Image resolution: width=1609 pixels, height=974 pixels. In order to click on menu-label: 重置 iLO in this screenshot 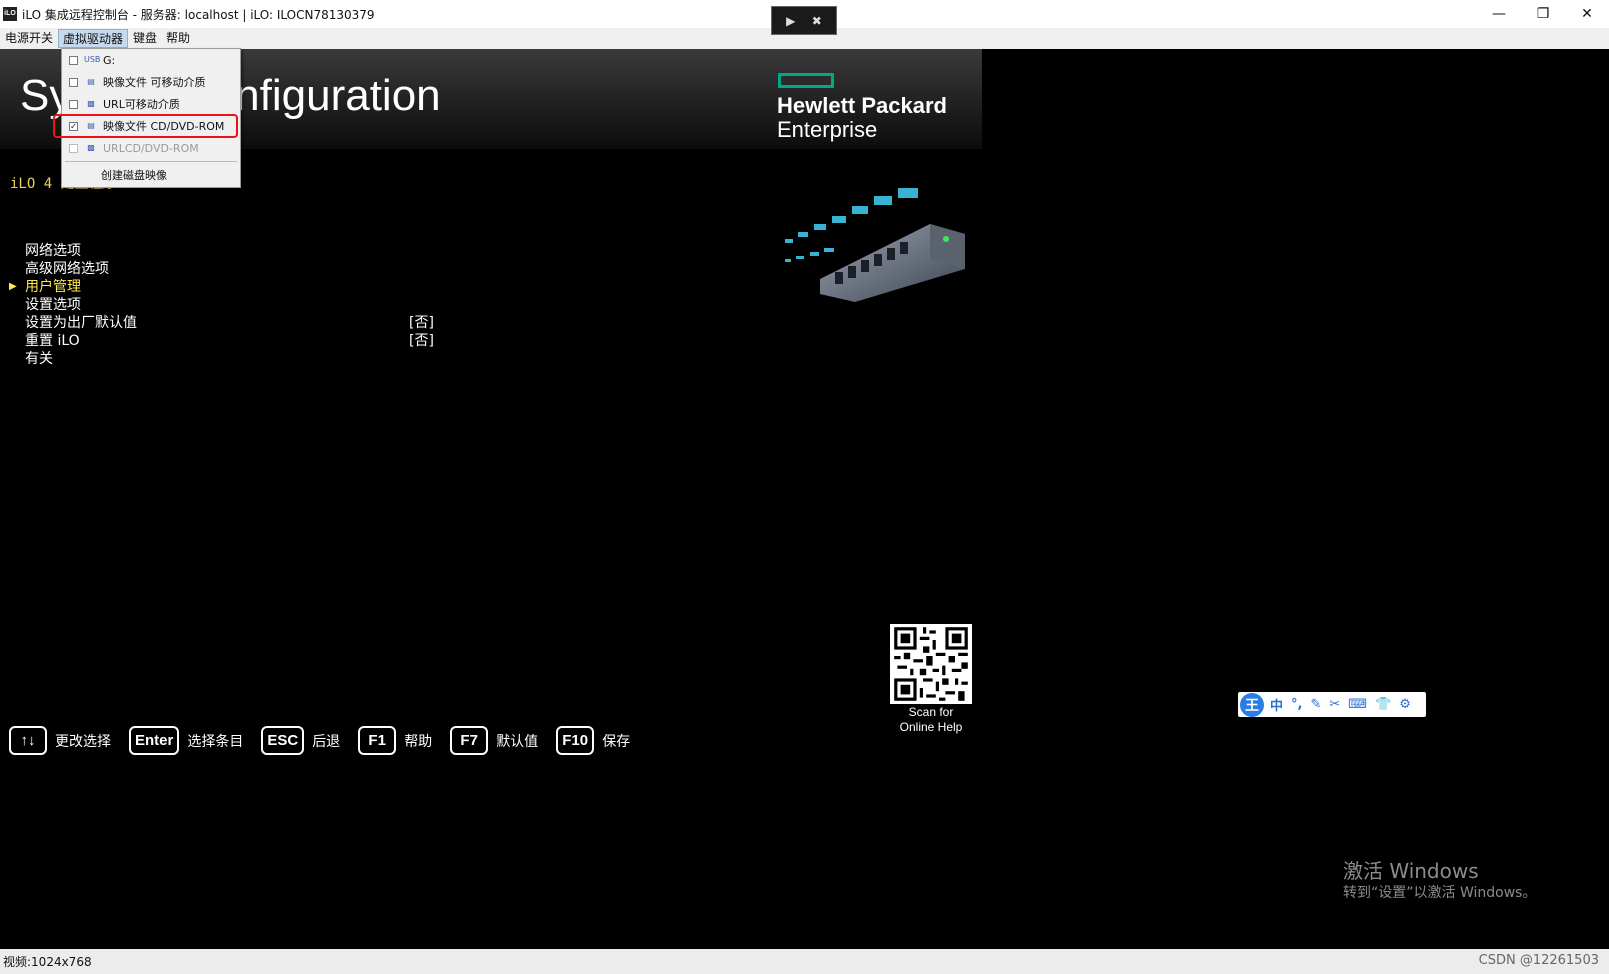, I will do `click(52, 341)`.